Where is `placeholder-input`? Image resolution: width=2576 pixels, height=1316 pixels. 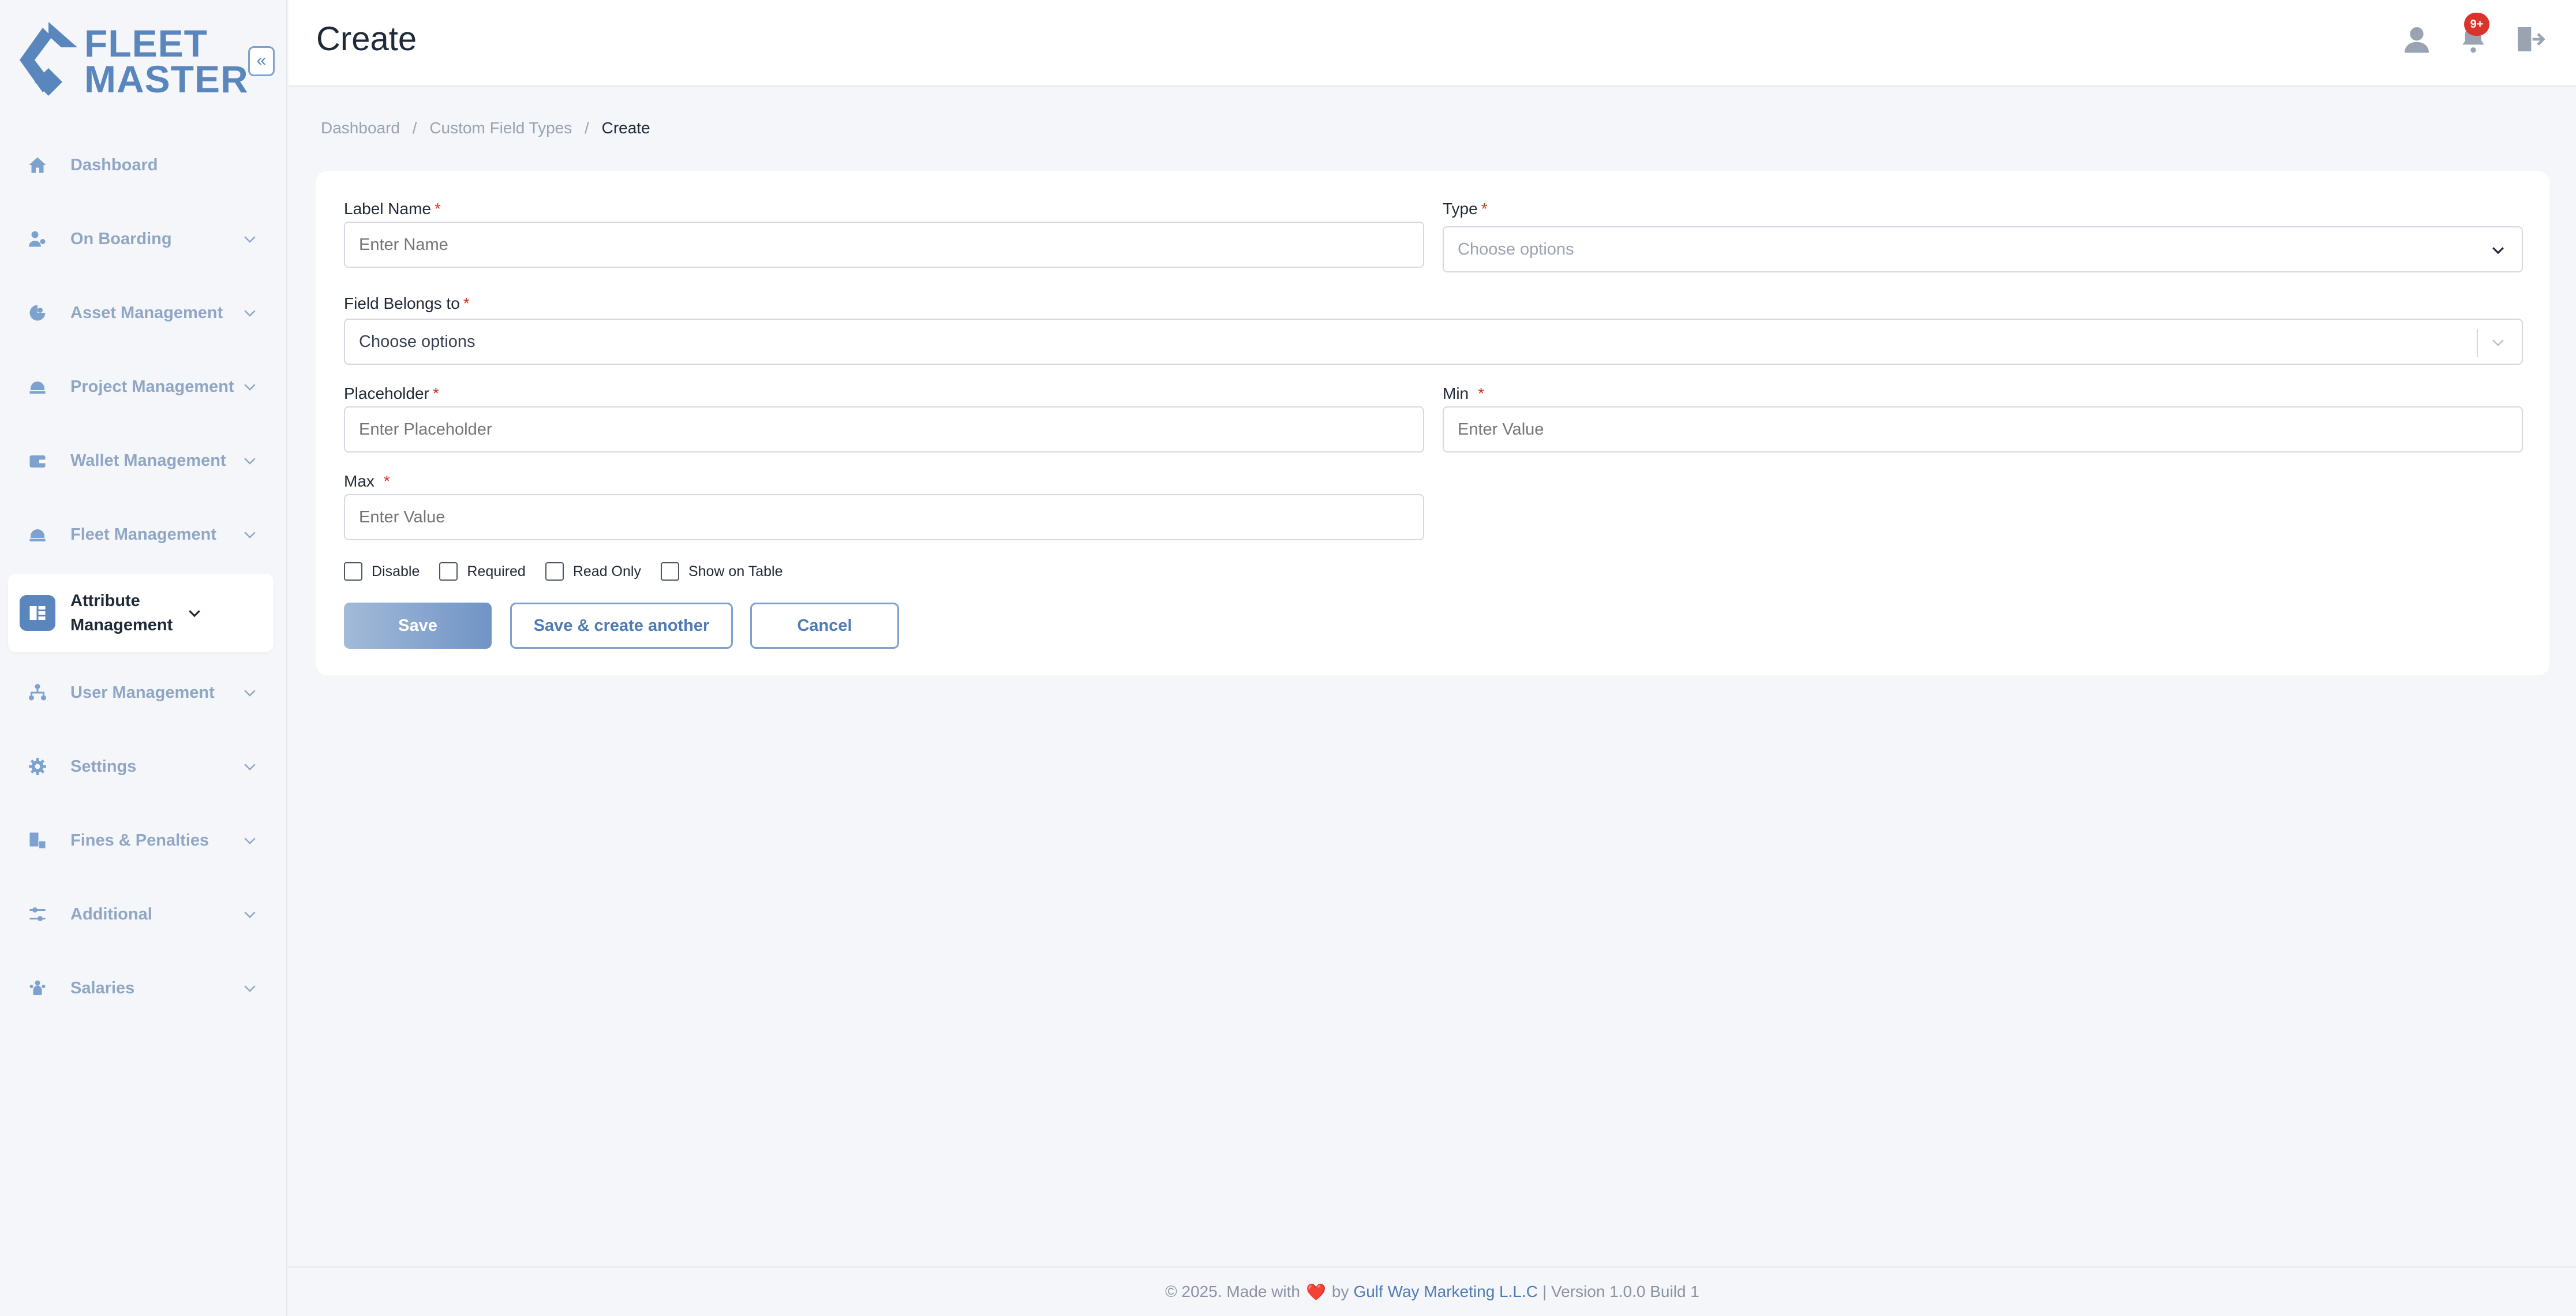
placeholder-input is located at coordinates (884, 429).